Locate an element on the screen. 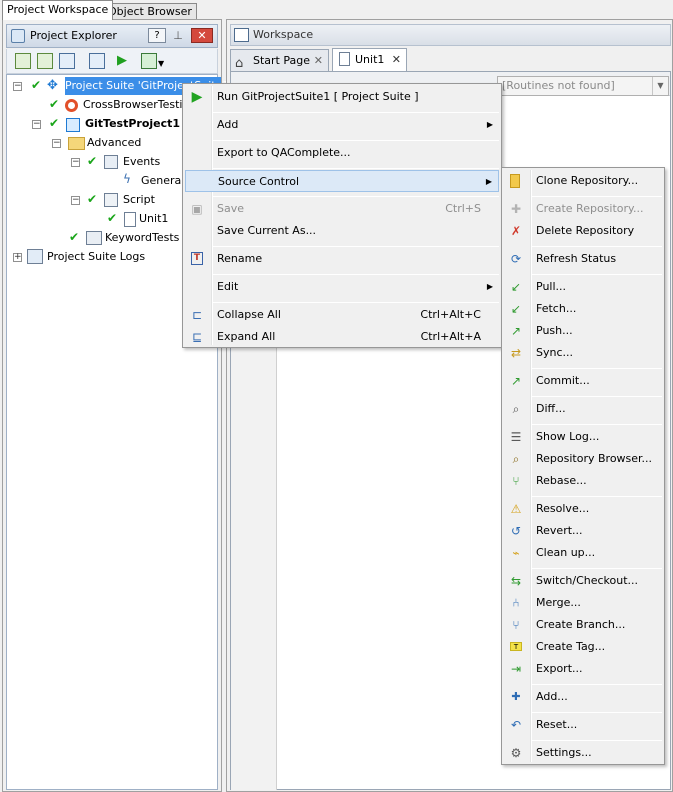 The height and width of the screenshot is (792, 673). menu-item-expand-all: ⊑ Expand All Ctrl+Alt+A is located at coordinates (342, 337).